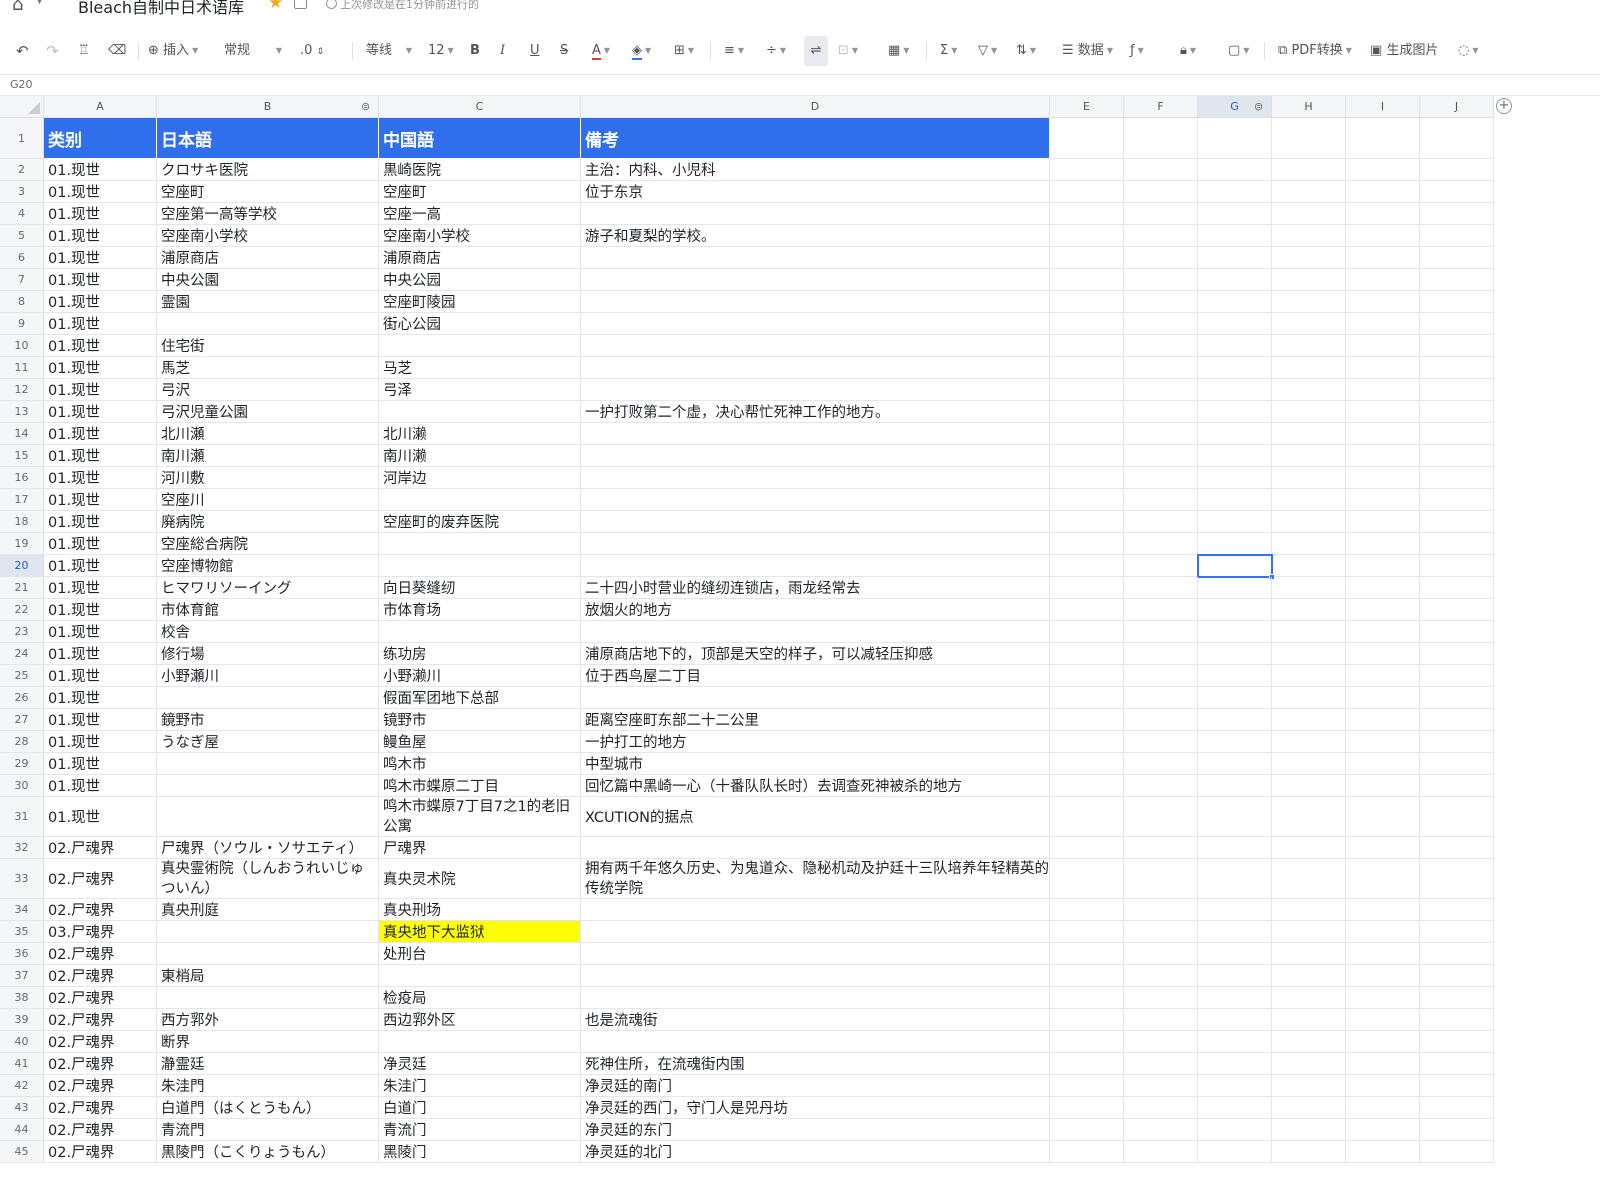  What do you see at coordinates (100, 107) in the screenshot?
I see `column-header-a: A` at bounding box center [100, 107].